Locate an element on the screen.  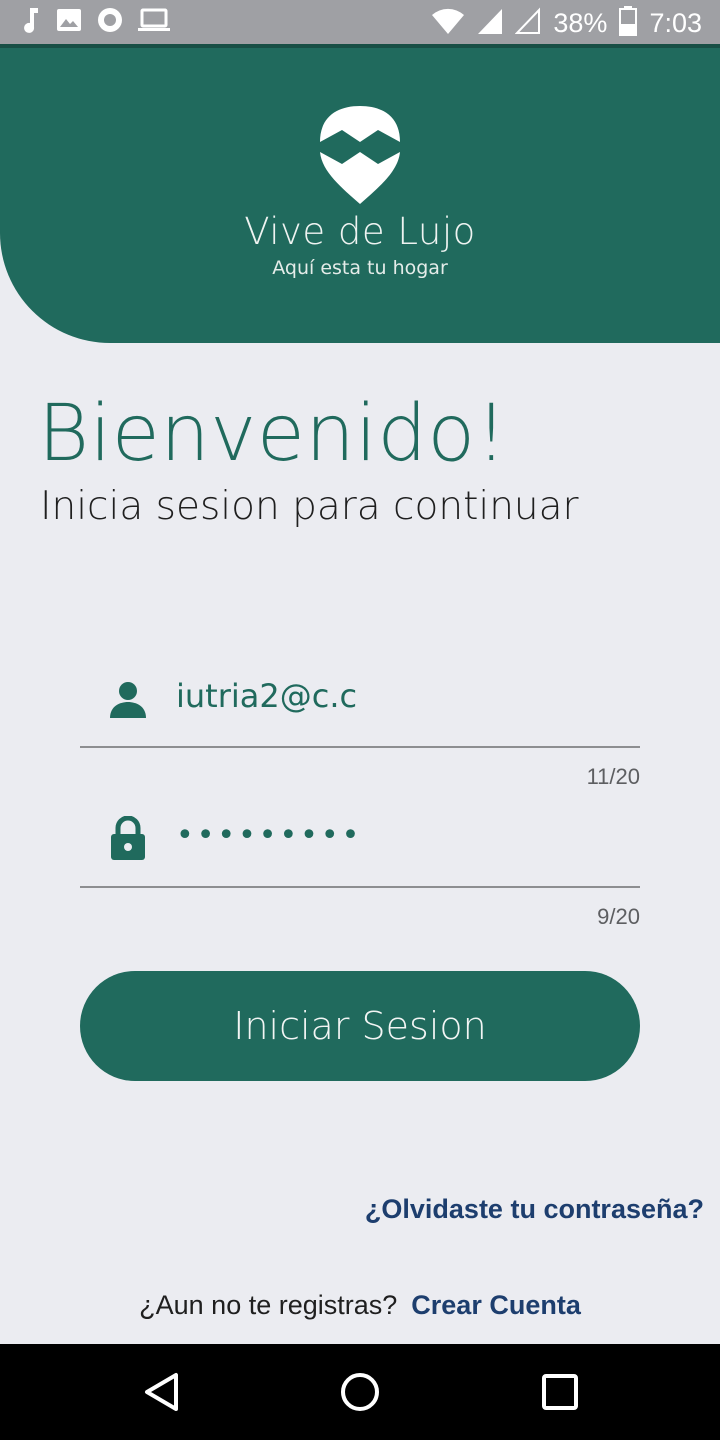
forgot-password-link: ¿Olvidaste tu contraseña? is located at coordinates (534, 1209).